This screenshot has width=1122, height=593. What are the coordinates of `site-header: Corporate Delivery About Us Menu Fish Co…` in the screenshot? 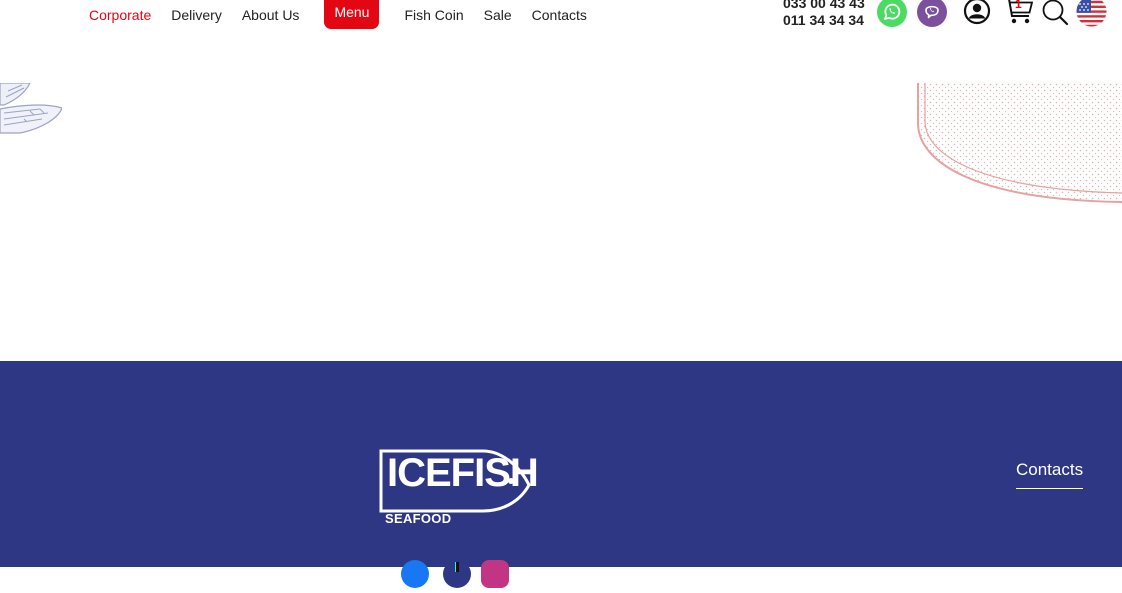 It's located at (561, 20).